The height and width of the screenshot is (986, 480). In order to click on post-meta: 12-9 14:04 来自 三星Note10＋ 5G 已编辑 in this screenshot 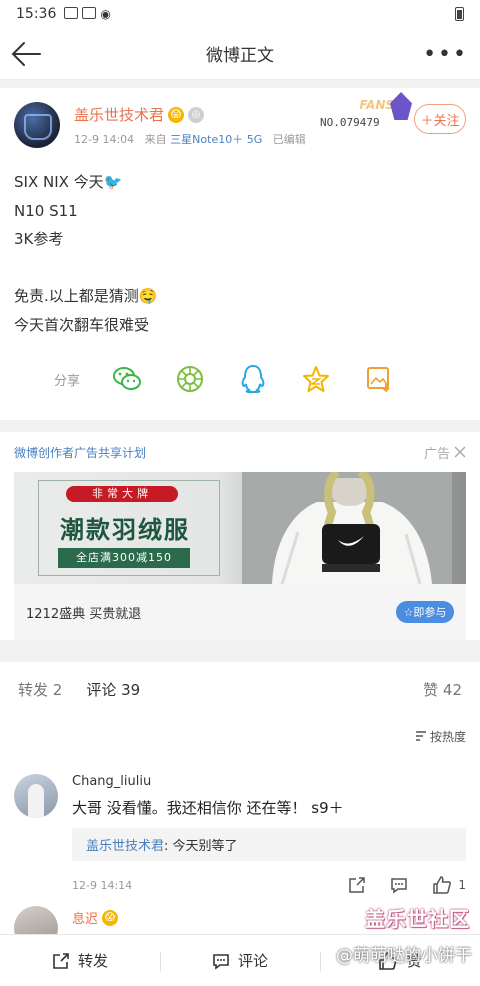, I will do `click(190, 139)`.